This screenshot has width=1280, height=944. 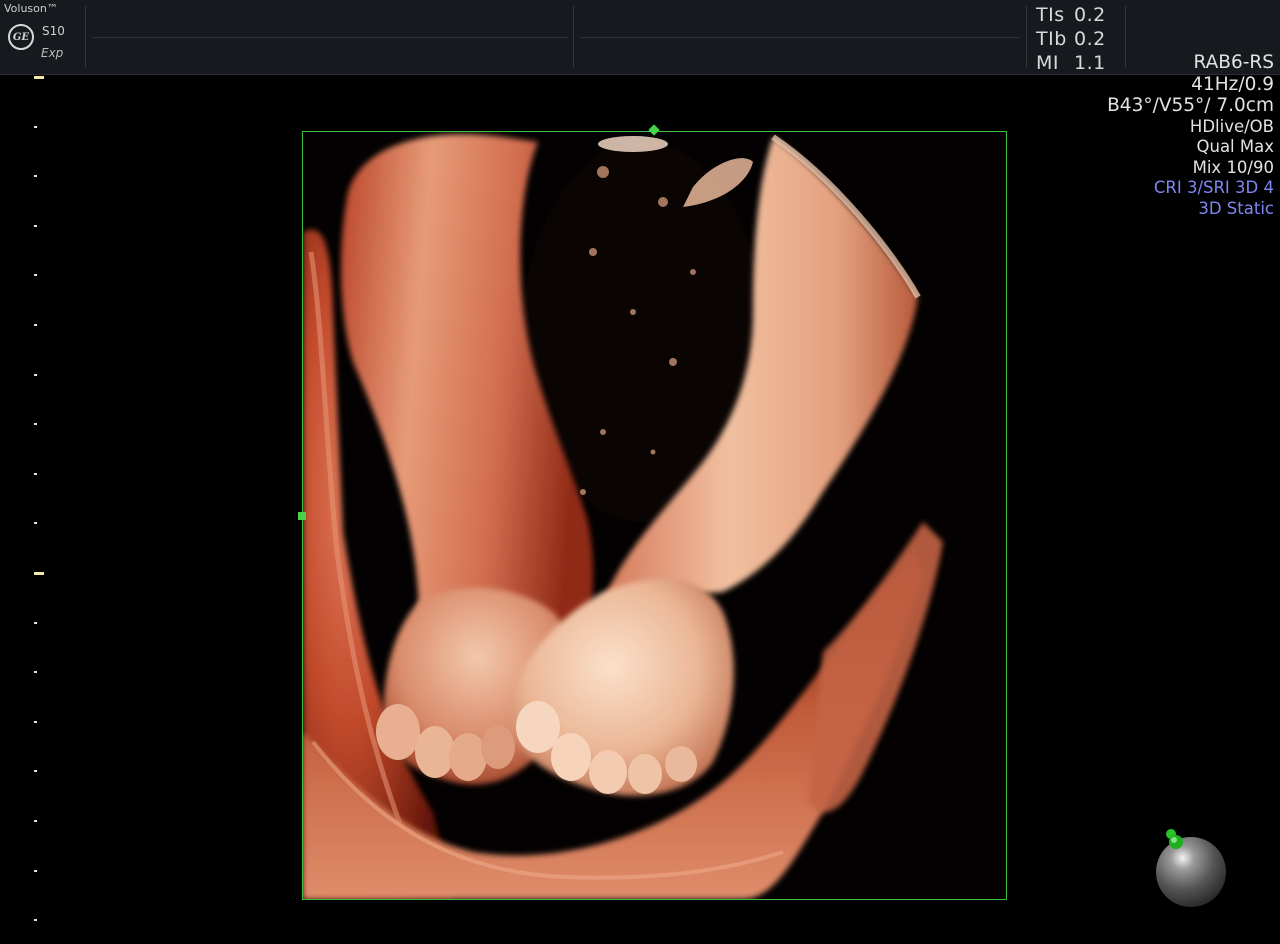 What do you see at coordinates (31, 8) in the screenshot?
I see `brand-label: Voluson™` at bounding box center [31, 8].